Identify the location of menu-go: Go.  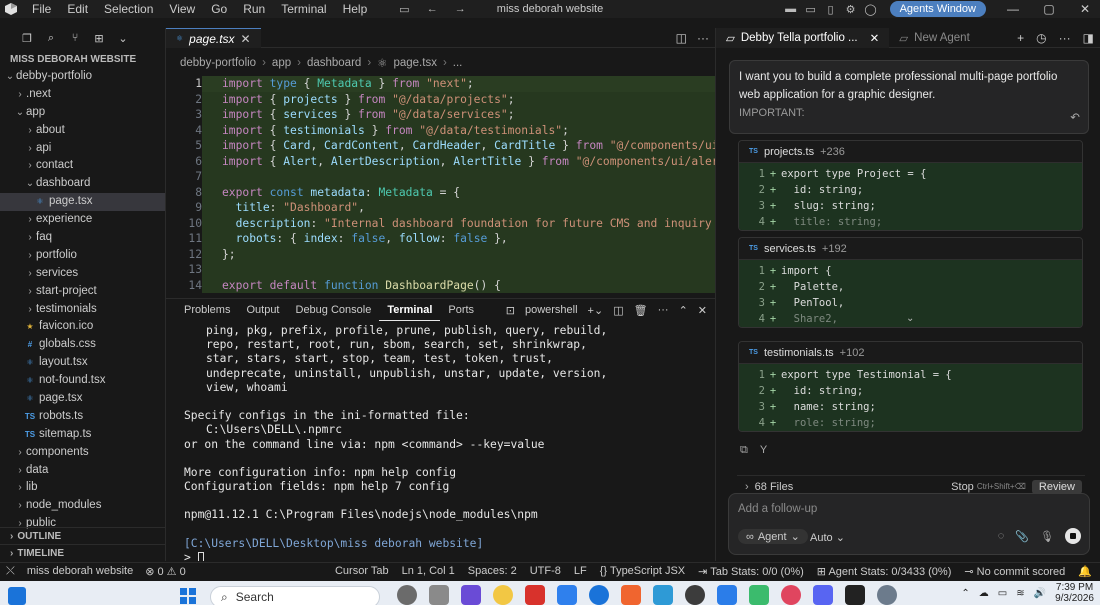
(219, 9).